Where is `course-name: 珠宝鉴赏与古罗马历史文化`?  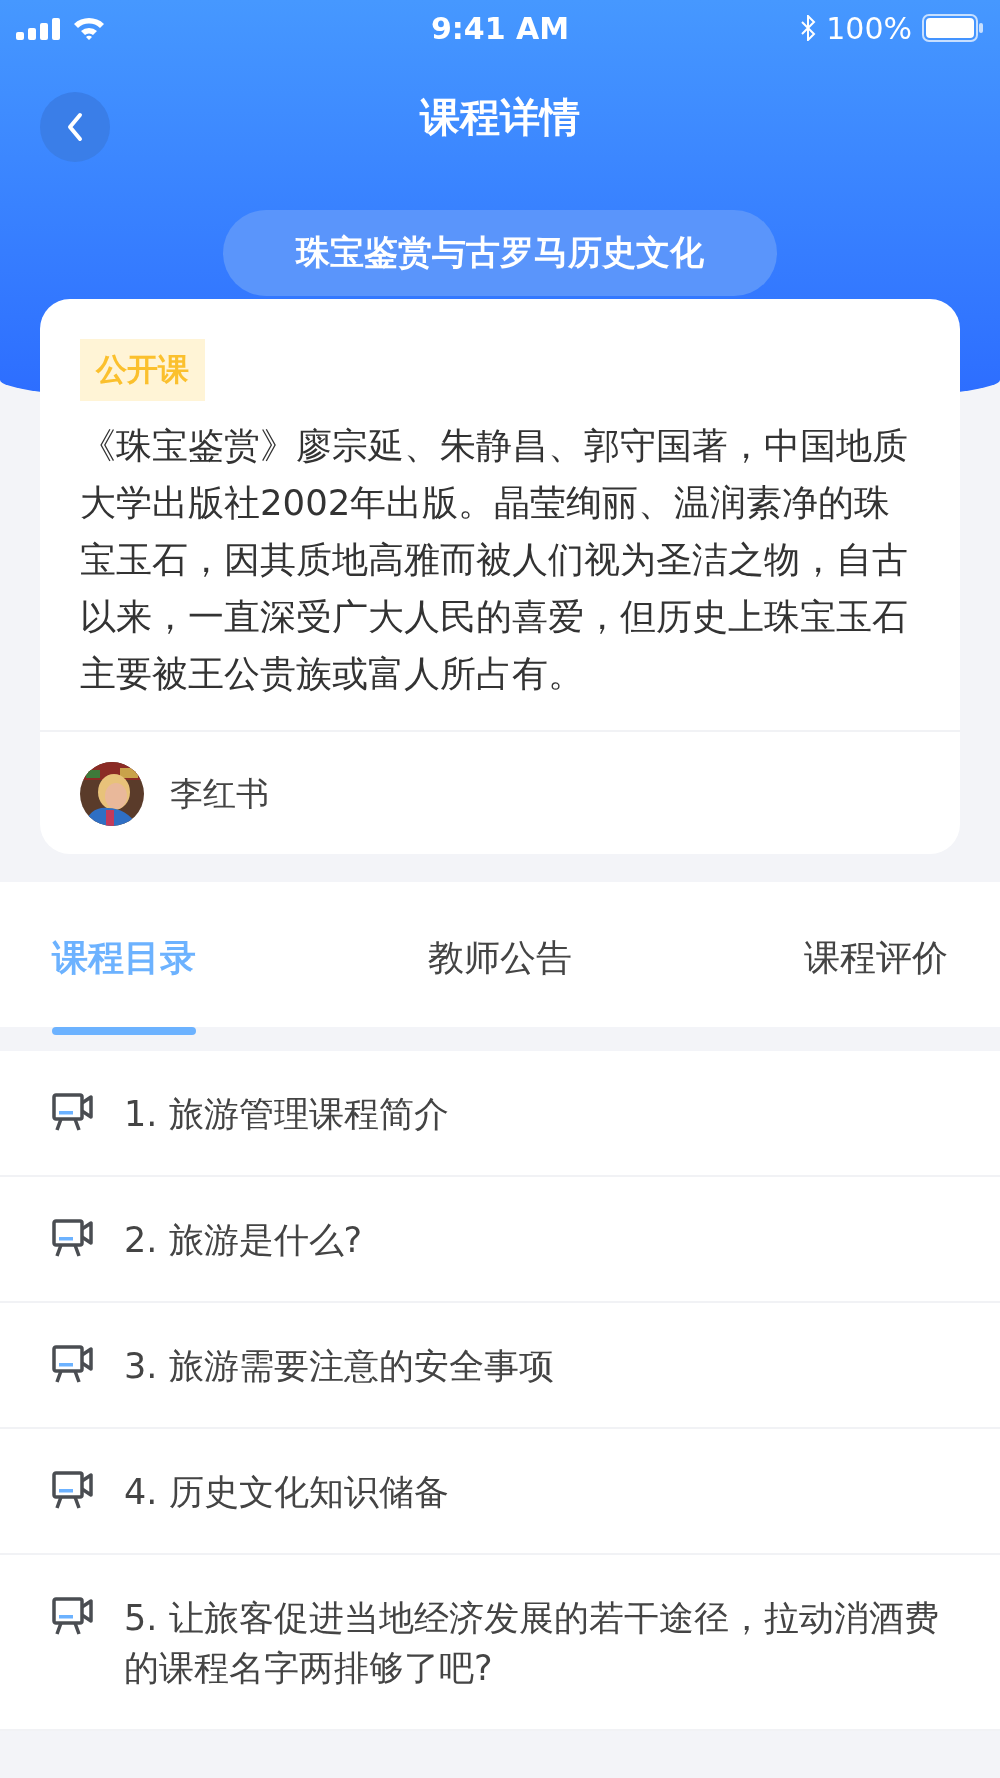 course-name: 珠宝鉴赏与古罗马历史文化 is located at coordinates (500, 253).